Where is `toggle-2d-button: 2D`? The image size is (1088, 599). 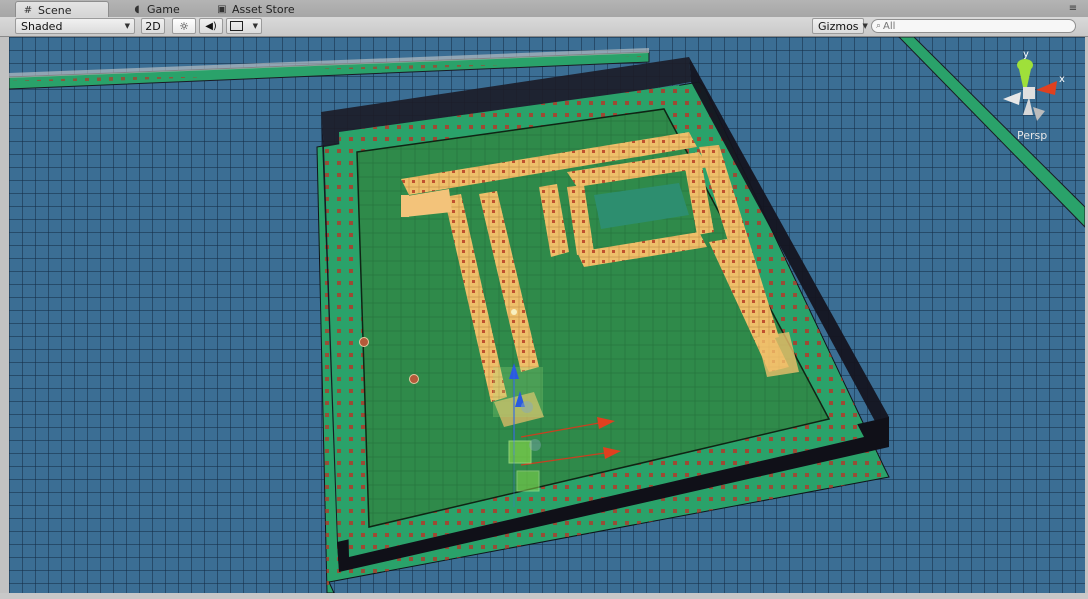 toggle-2d-button: 2D is located at coordinates (153, 26).